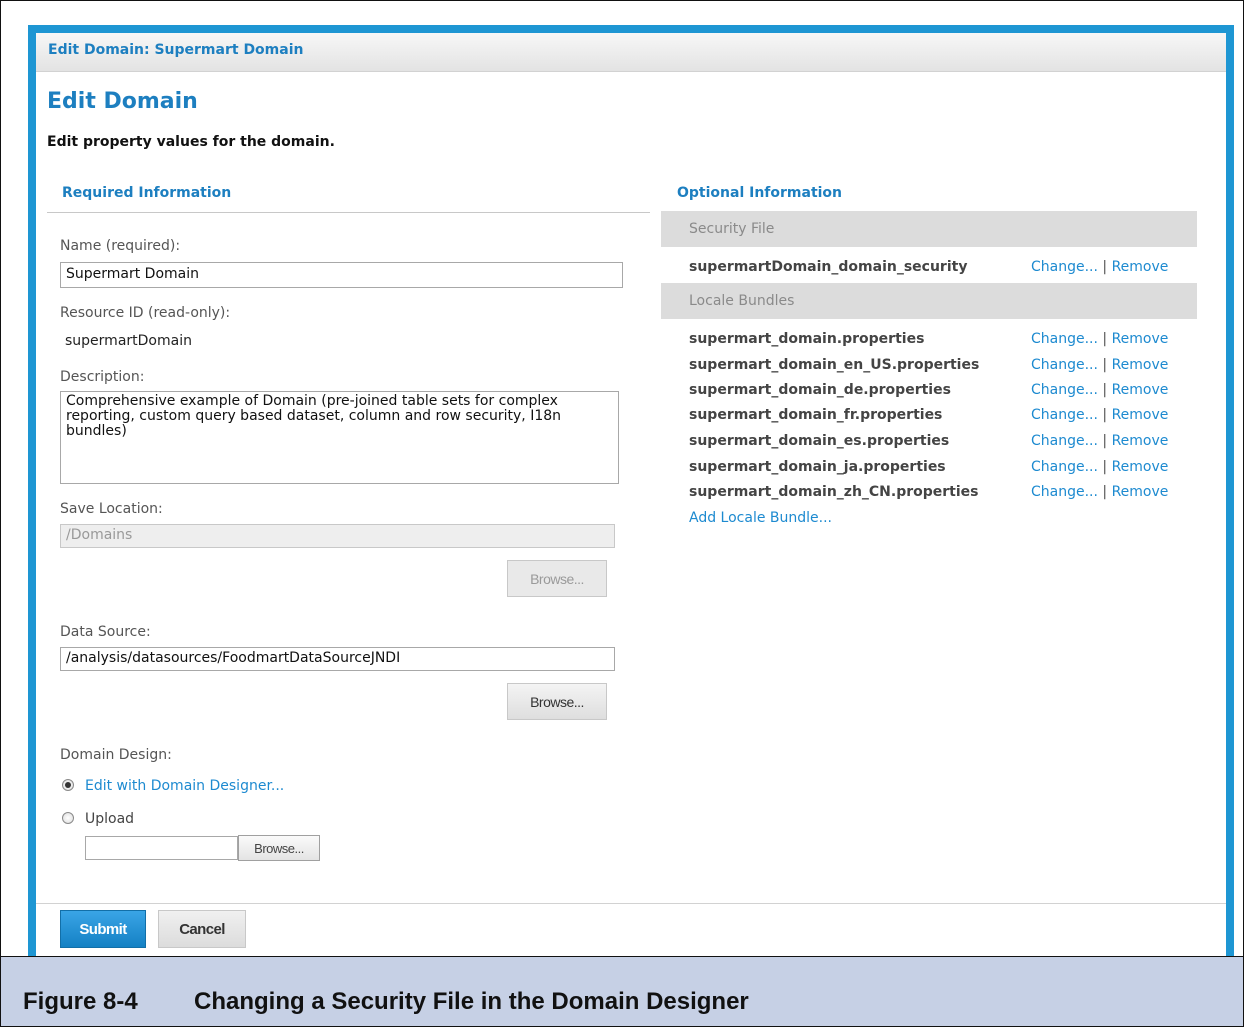 The width and height of the screenshot is (1244, 1027). Describe the element at coordinates (828, 267) in the screenshot. I see `security-file-name: supermartDomain_domain_security` at that location.